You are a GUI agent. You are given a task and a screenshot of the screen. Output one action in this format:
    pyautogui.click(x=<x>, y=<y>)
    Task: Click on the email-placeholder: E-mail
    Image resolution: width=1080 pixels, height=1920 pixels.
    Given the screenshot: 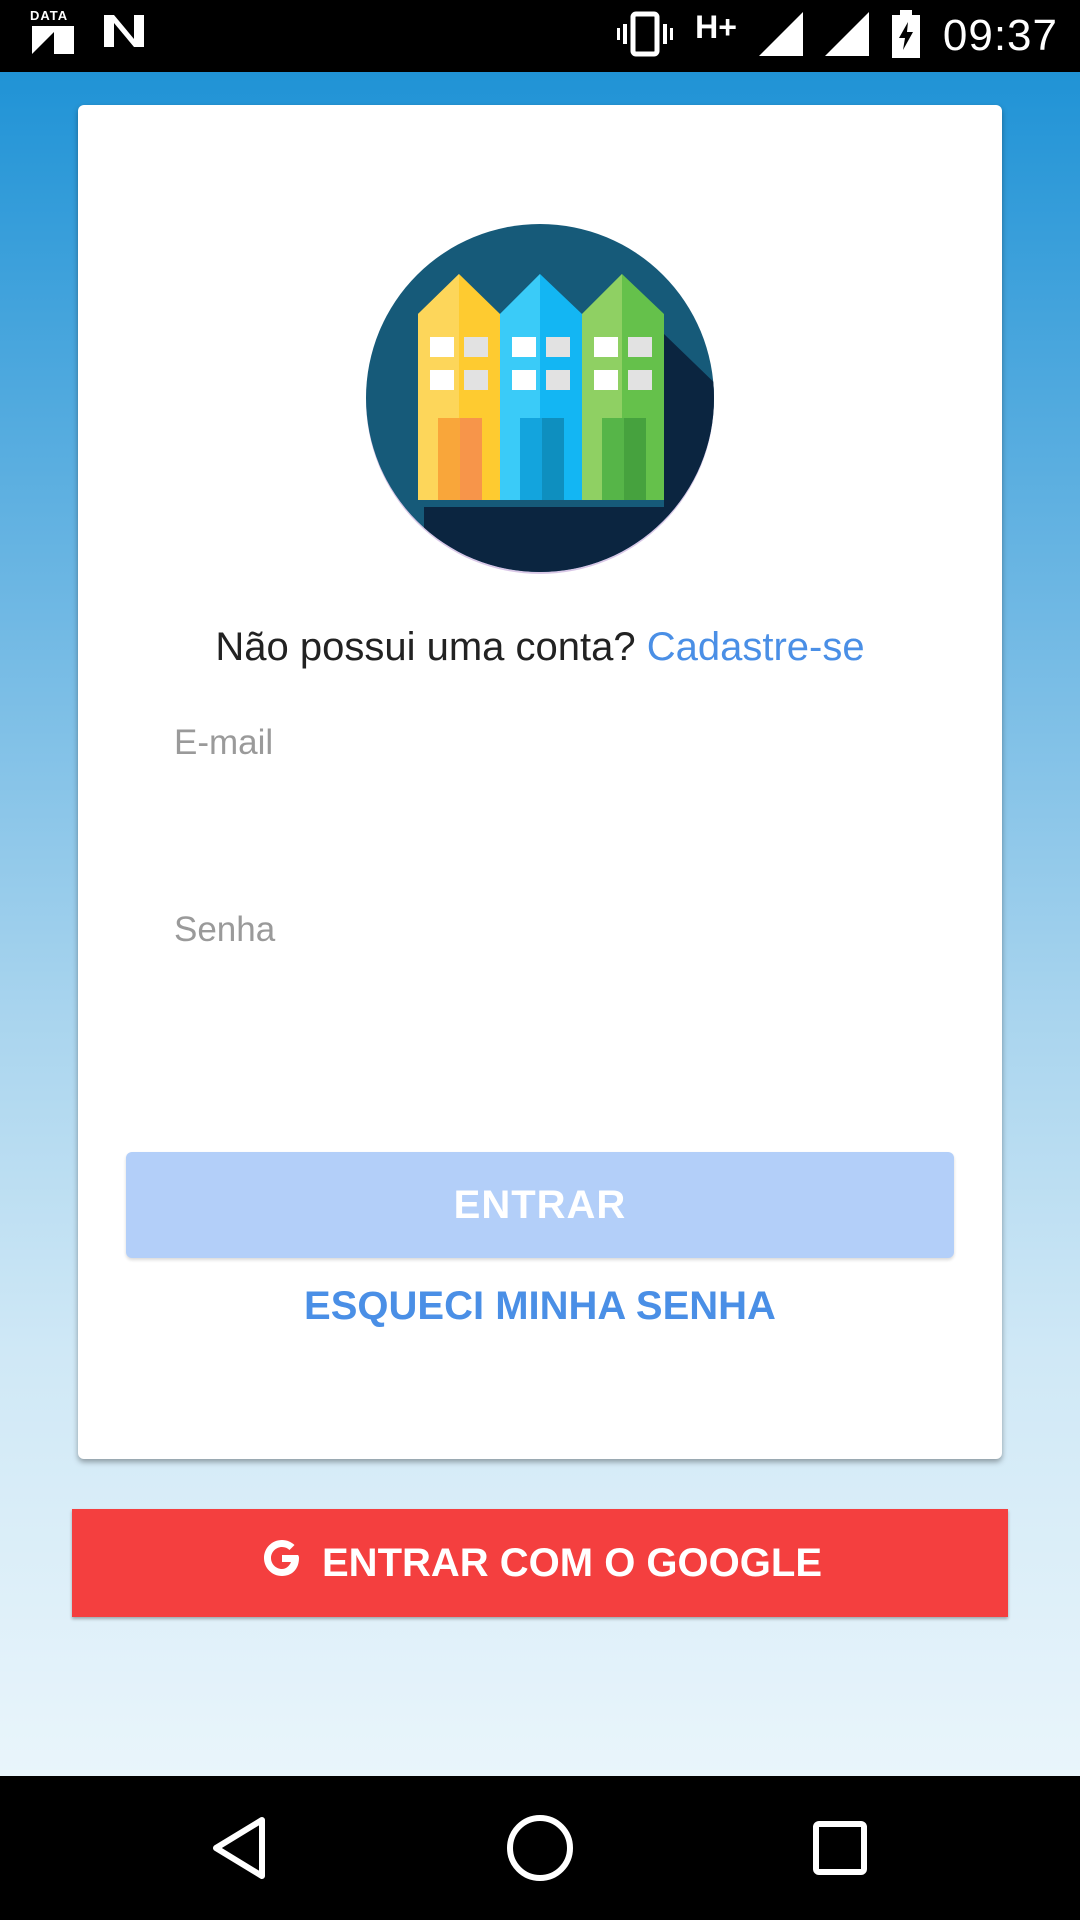 What is the action you would take?
    pyautogui.click(x=224, y=742)
    